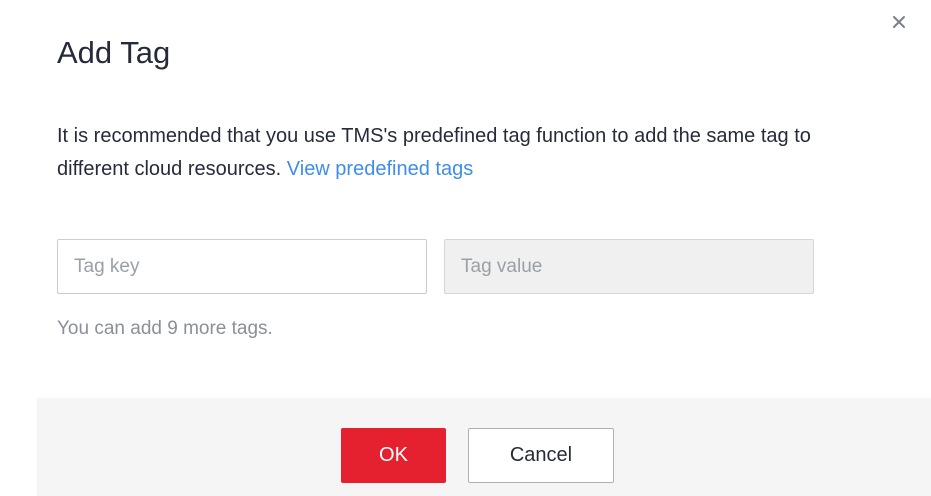 The width and height of the screenshot is (931, 496). I want to click on close-icon, so click(899, 22).